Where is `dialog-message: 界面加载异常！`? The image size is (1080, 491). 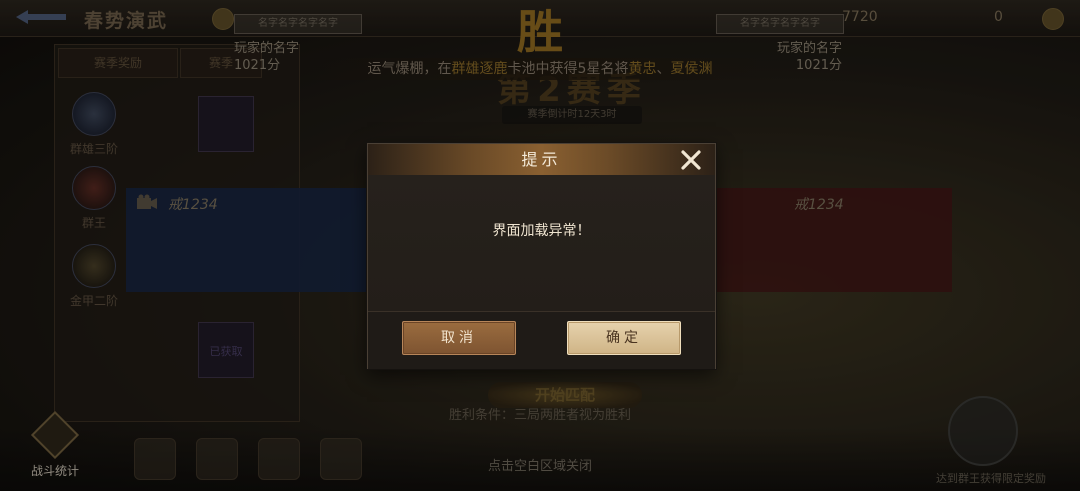 dialog-message: 界面加载异常！ is located at coordinates (541, 231).